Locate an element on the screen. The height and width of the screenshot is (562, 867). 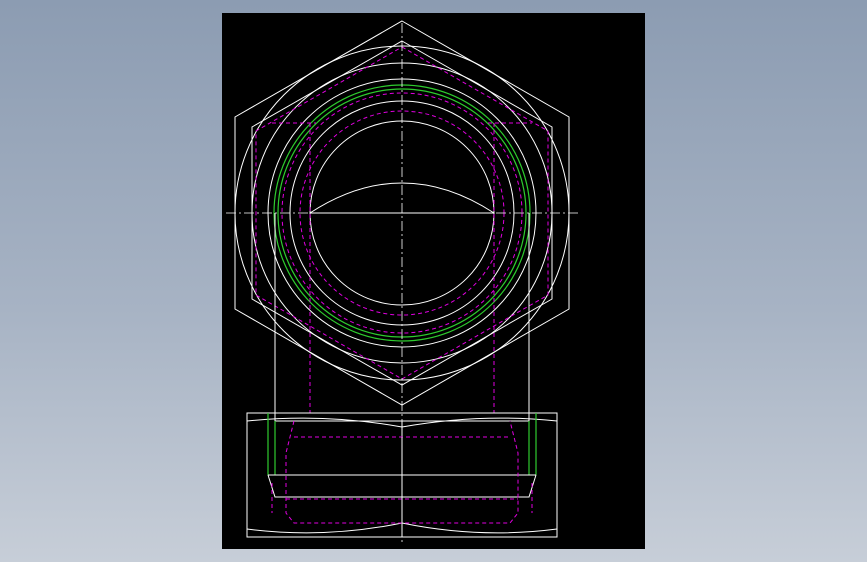
top-arc-right is located at coordinates (479, 422).